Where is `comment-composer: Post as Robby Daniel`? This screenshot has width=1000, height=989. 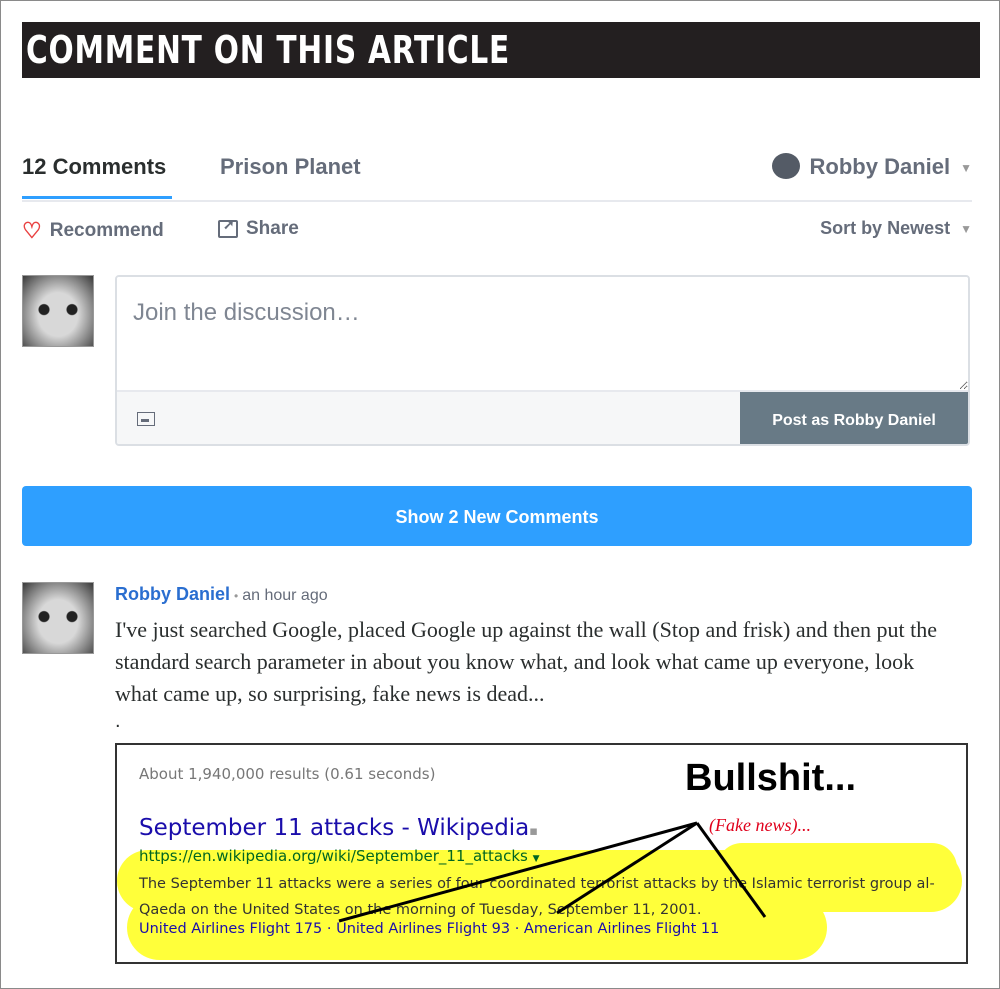 comment-composer: Post as Robby Daniel is located at coordinates (542, 360).